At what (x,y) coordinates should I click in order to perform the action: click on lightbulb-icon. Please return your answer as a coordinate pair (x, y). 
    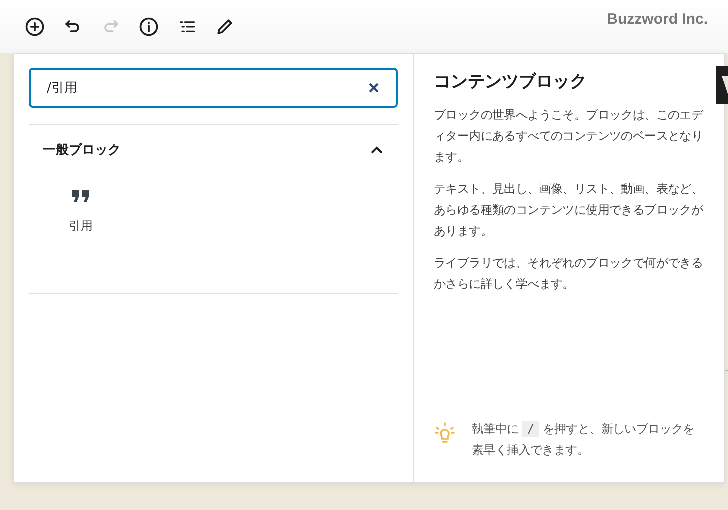
    Looking at the image, I should click on (445, 433).